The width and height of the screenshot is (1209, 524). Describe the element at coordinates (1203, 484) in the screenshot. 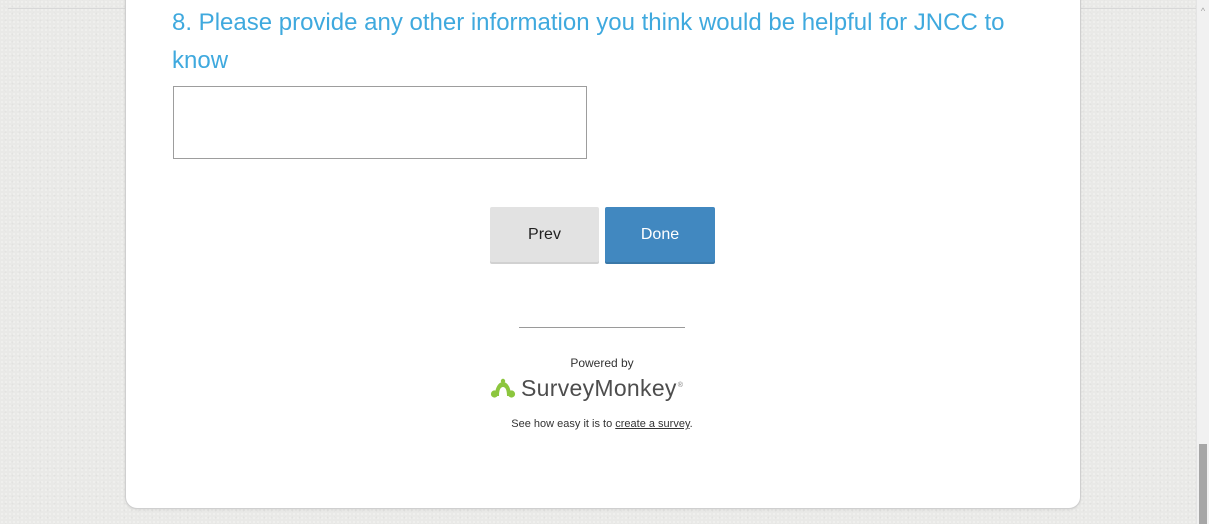

I see `scrollbar-thumb` at that location.